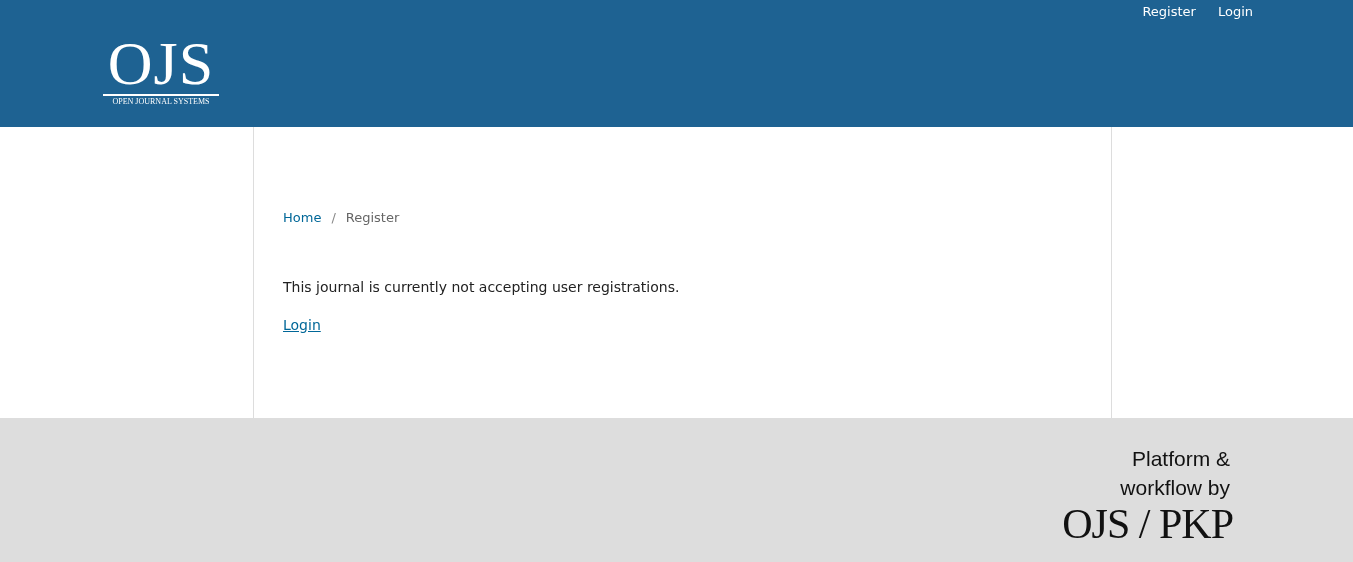 Image resolution: width=1353 pixels, height=562 pixels. What do you see at coordinates (1169, 12) in the screenshot?
I see `user-nav-link: Register` at bounding box center [1169, 12].